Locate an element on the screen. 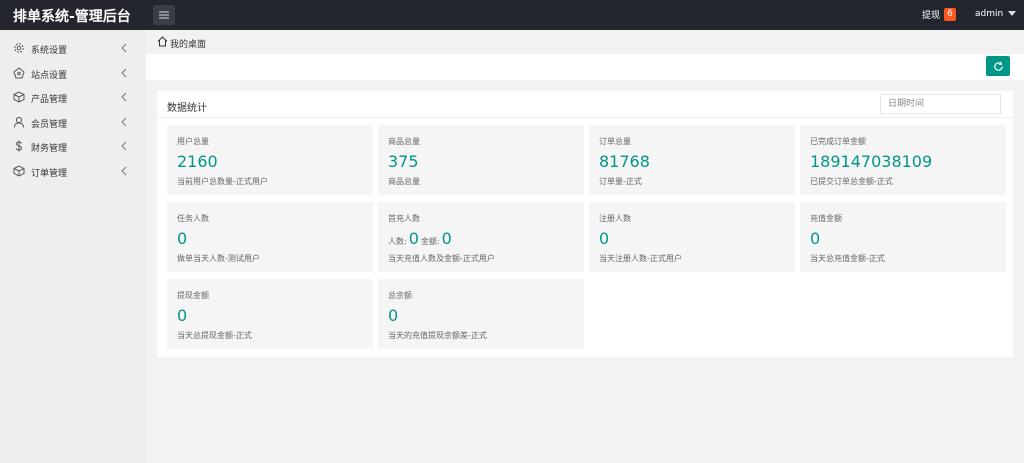 The image size is (1024, 463). card-title: 首充人数 is located at coordinates (404, 218).